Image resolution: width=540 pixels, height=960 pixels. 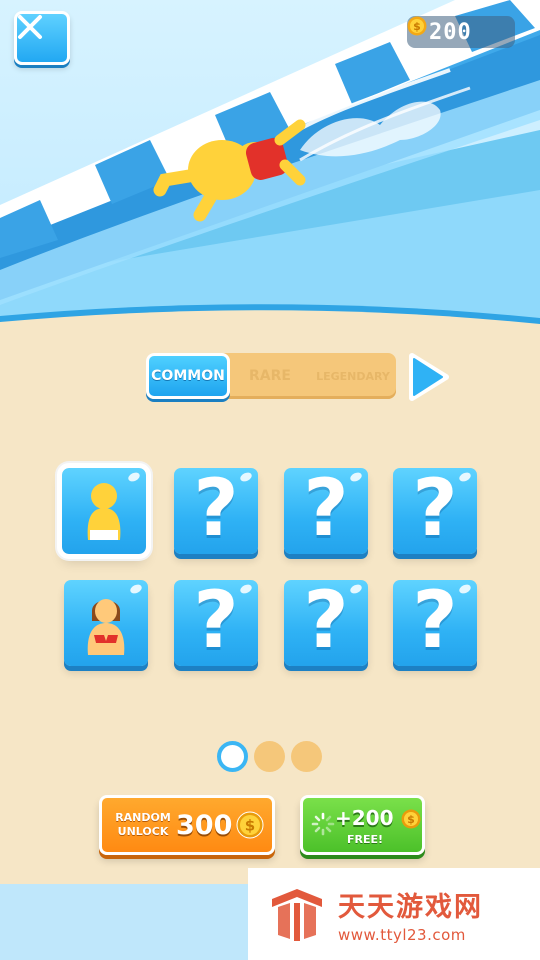 I want to click on next-tab-button, so click(x=428, y=377).